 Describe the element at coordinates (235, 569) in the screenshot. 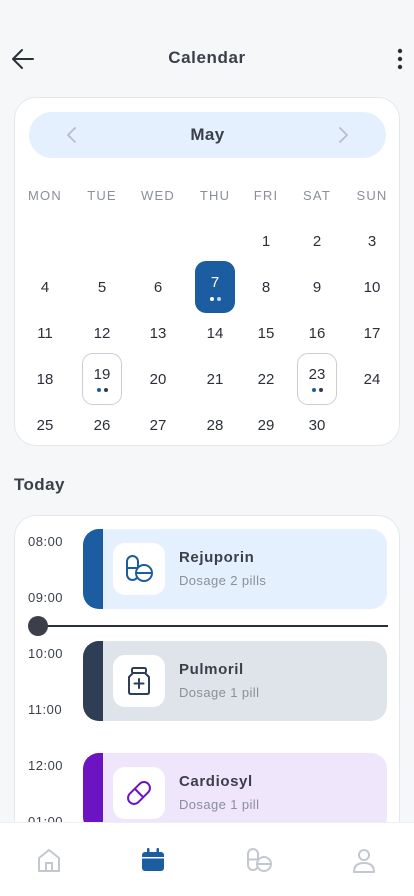

I see `medication-card-rejuporin: Rejuporin Dosage 2 pills` at that location.